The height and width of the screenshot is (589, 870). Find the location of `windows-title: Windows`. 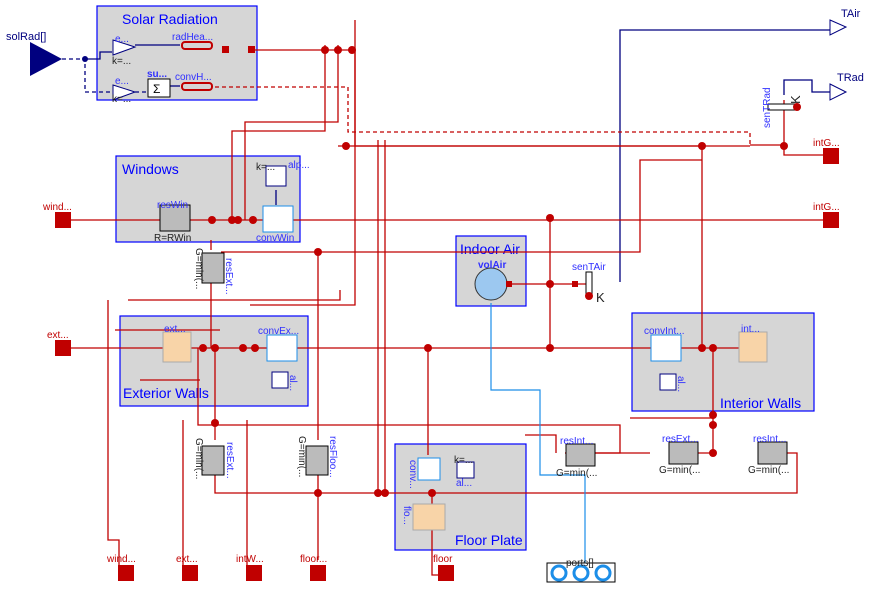

windows-title: Windows is located at coordinates (150, 169).